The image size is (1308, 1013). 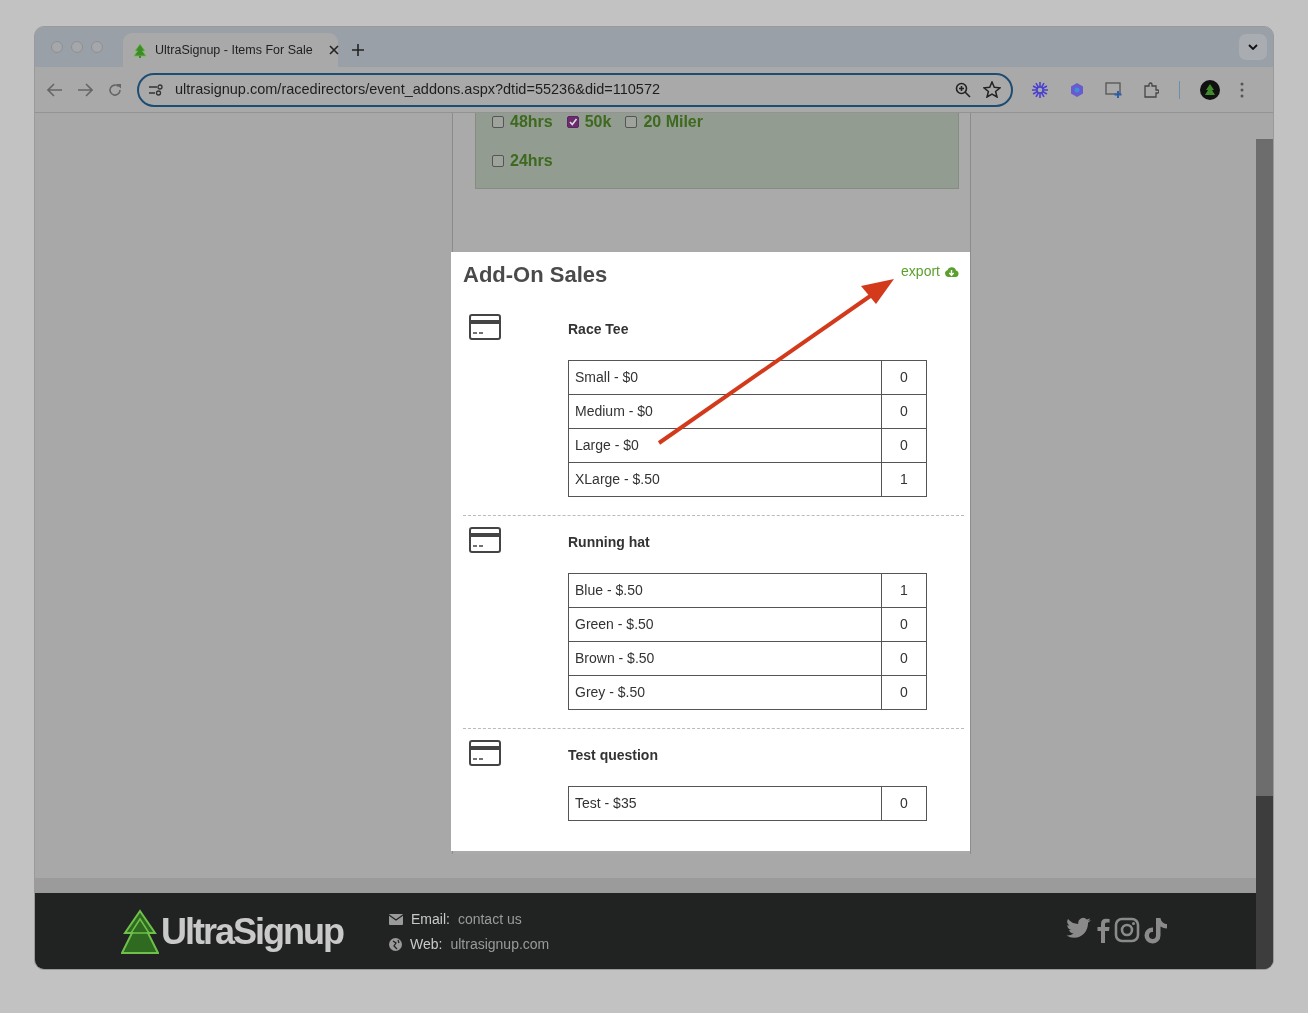 What do you see at coordinates (85, 89) in the screenshot?
I see `forward-icon` at bounding box center [85, 89].